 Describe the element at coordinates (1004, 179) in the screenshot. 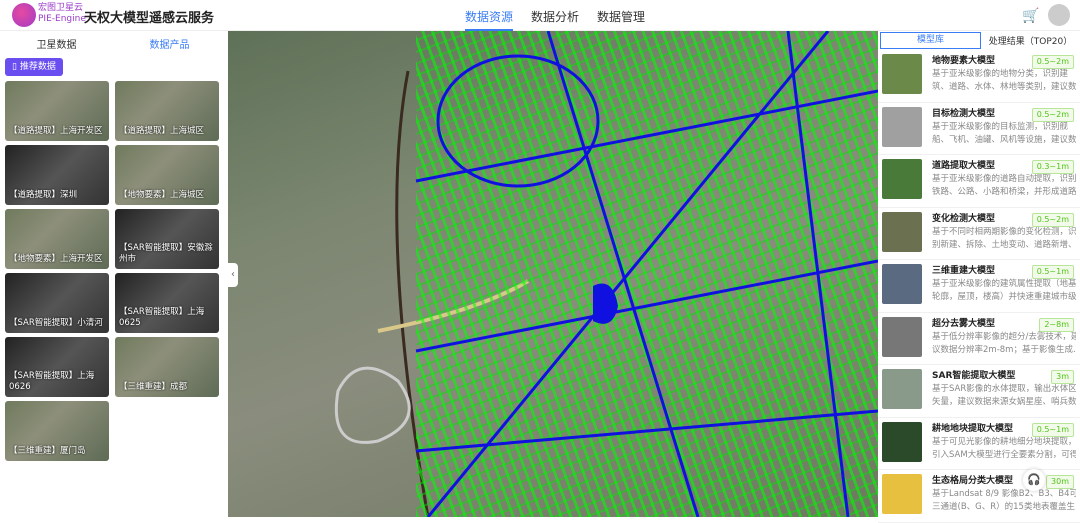

I see `model-desc: 基于亚米级影像的道路自动提取，识别` at that location.